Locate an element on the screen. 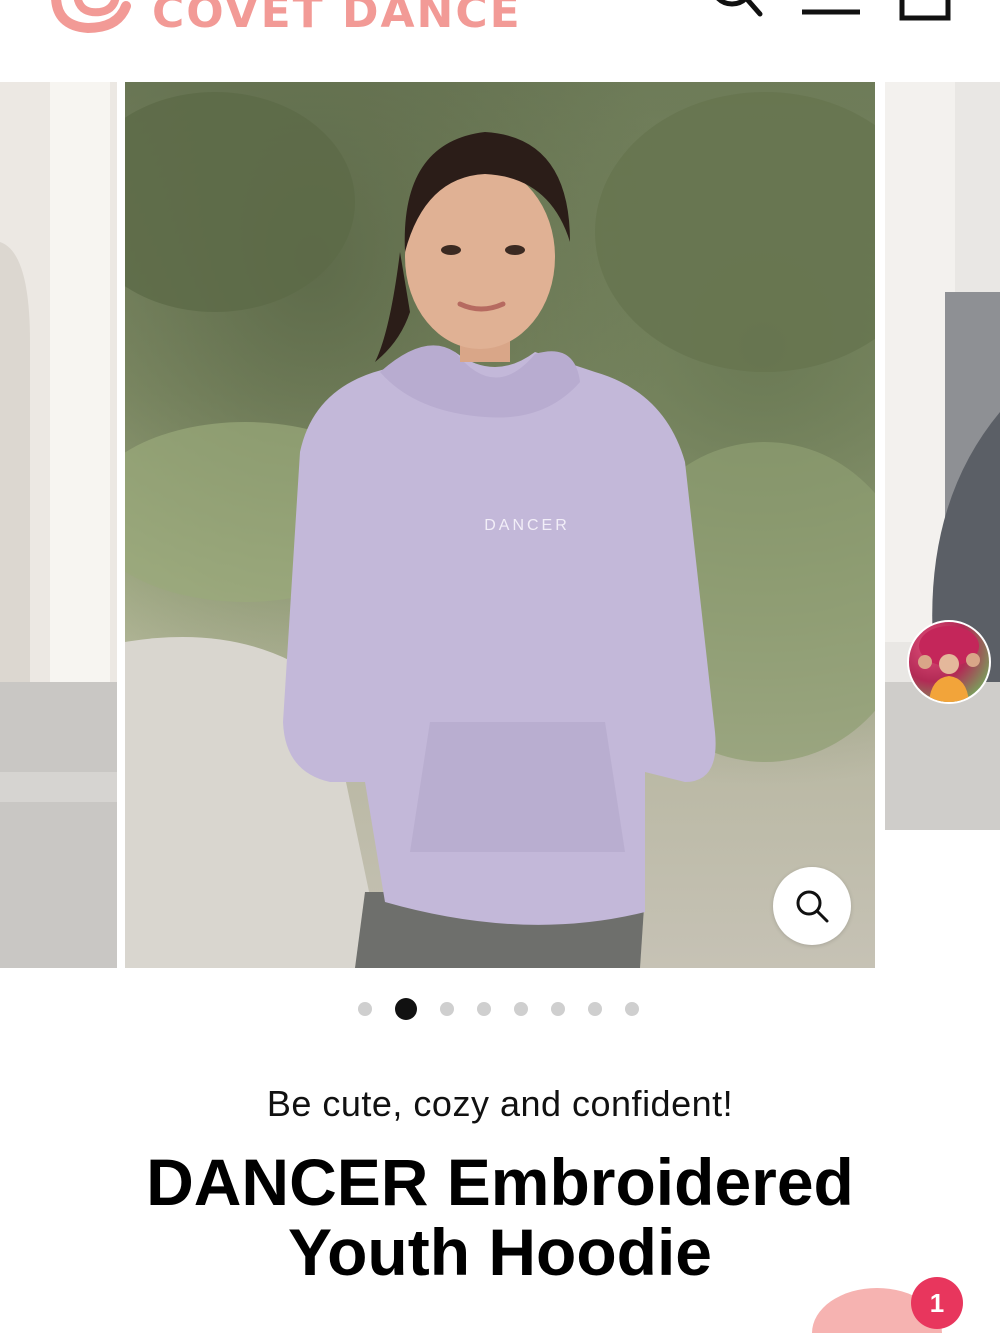 The image size is (1000, 1333). search-icon is located at coordinates (736, 11).